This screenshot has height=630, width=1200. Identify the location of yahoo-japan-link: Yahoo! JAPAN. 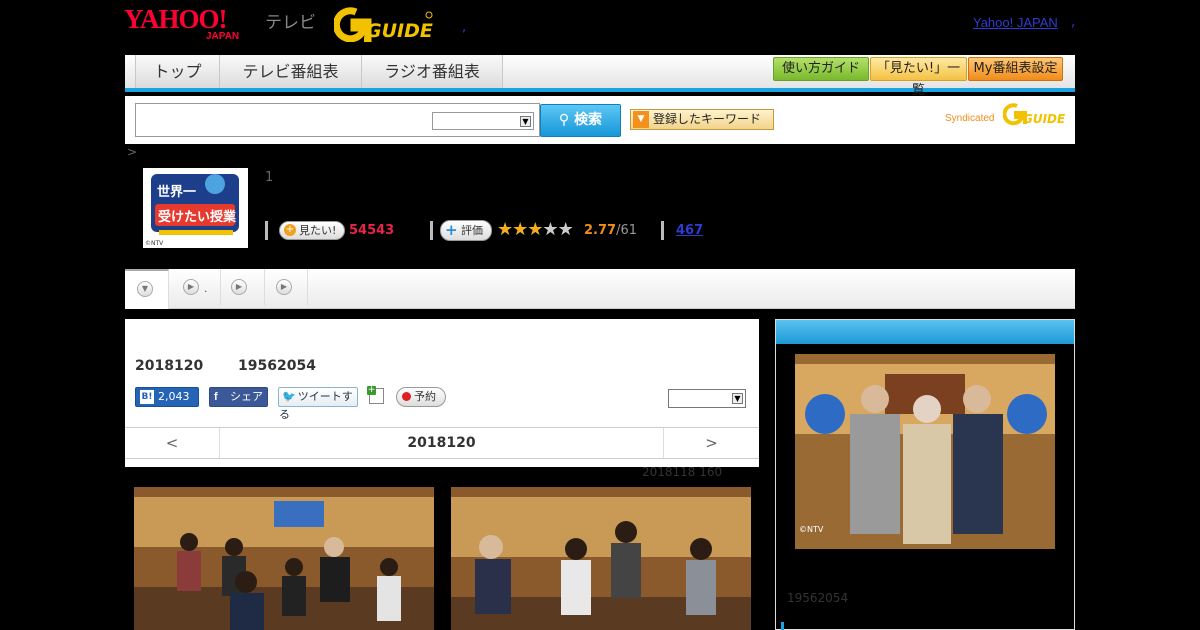
(1015, 22).